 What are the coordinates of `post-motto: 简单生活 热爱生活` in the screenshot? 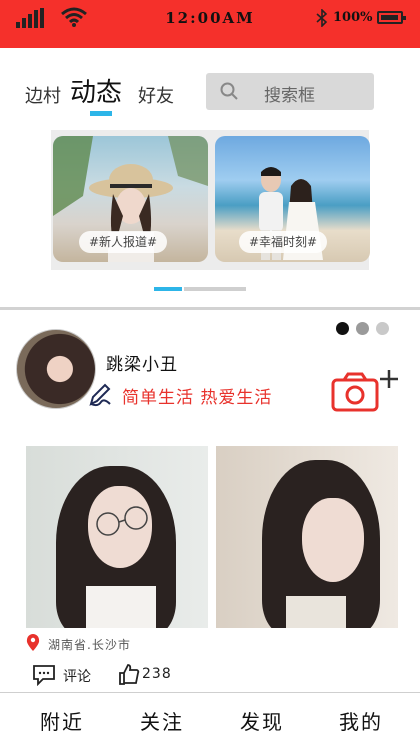 It's located at (197, 398).